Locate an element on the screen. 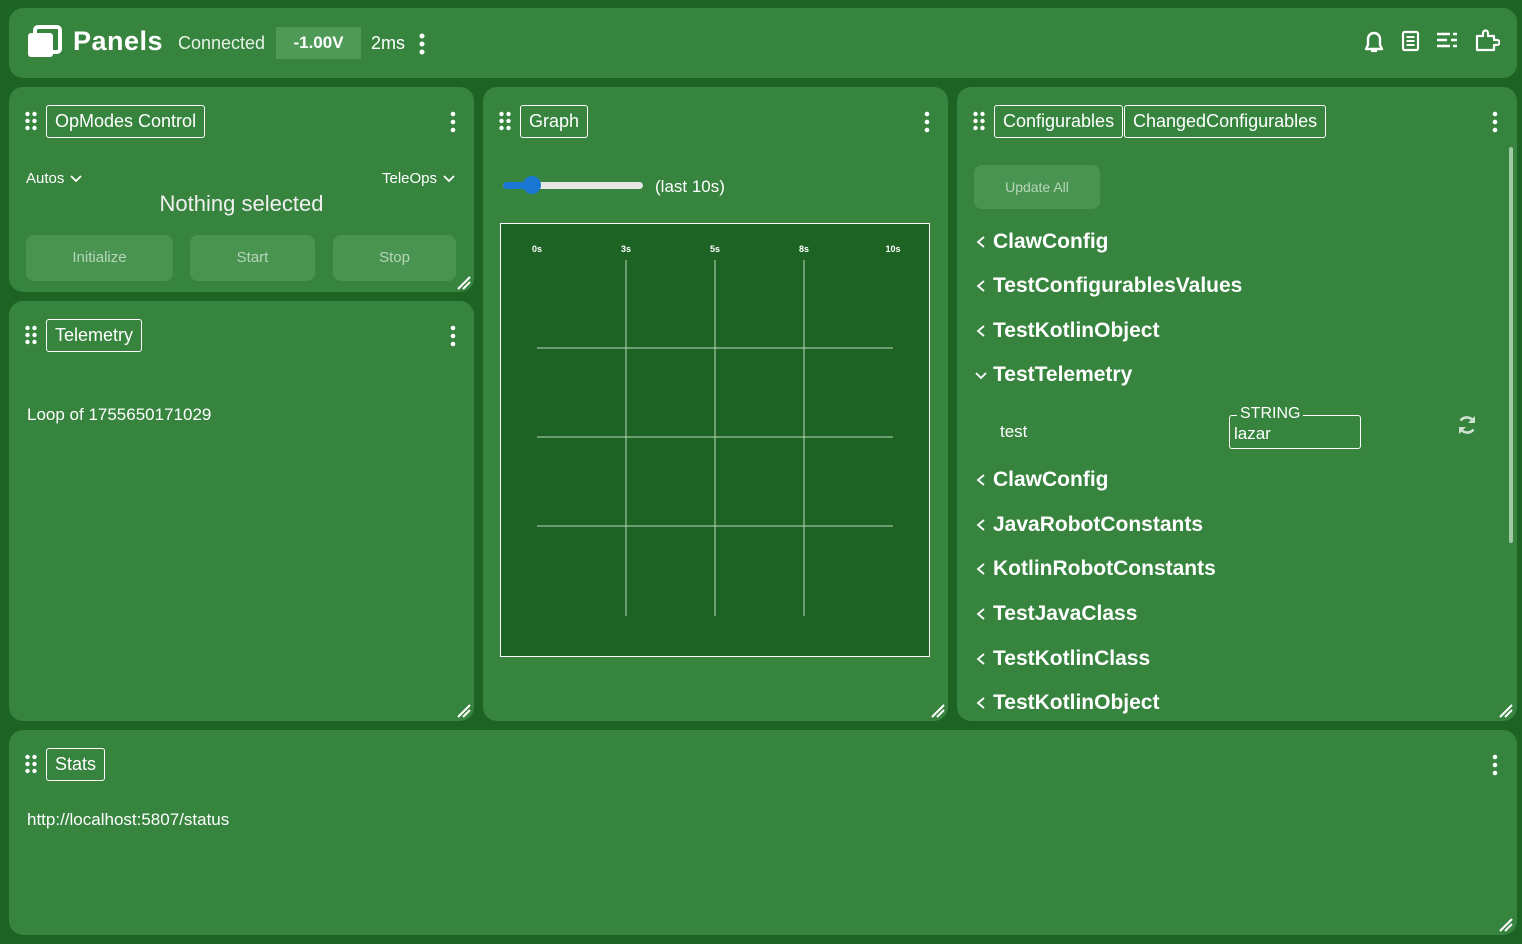  autos-dropdown: Autos is located at coordinates (54, 178).